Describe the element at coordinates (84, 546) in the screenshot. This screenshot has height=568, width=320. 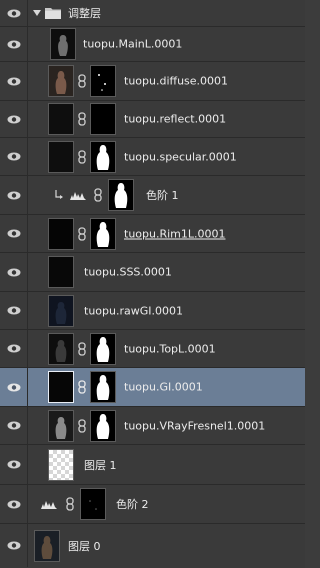
I see `layer-name: 图层 0` at that location.